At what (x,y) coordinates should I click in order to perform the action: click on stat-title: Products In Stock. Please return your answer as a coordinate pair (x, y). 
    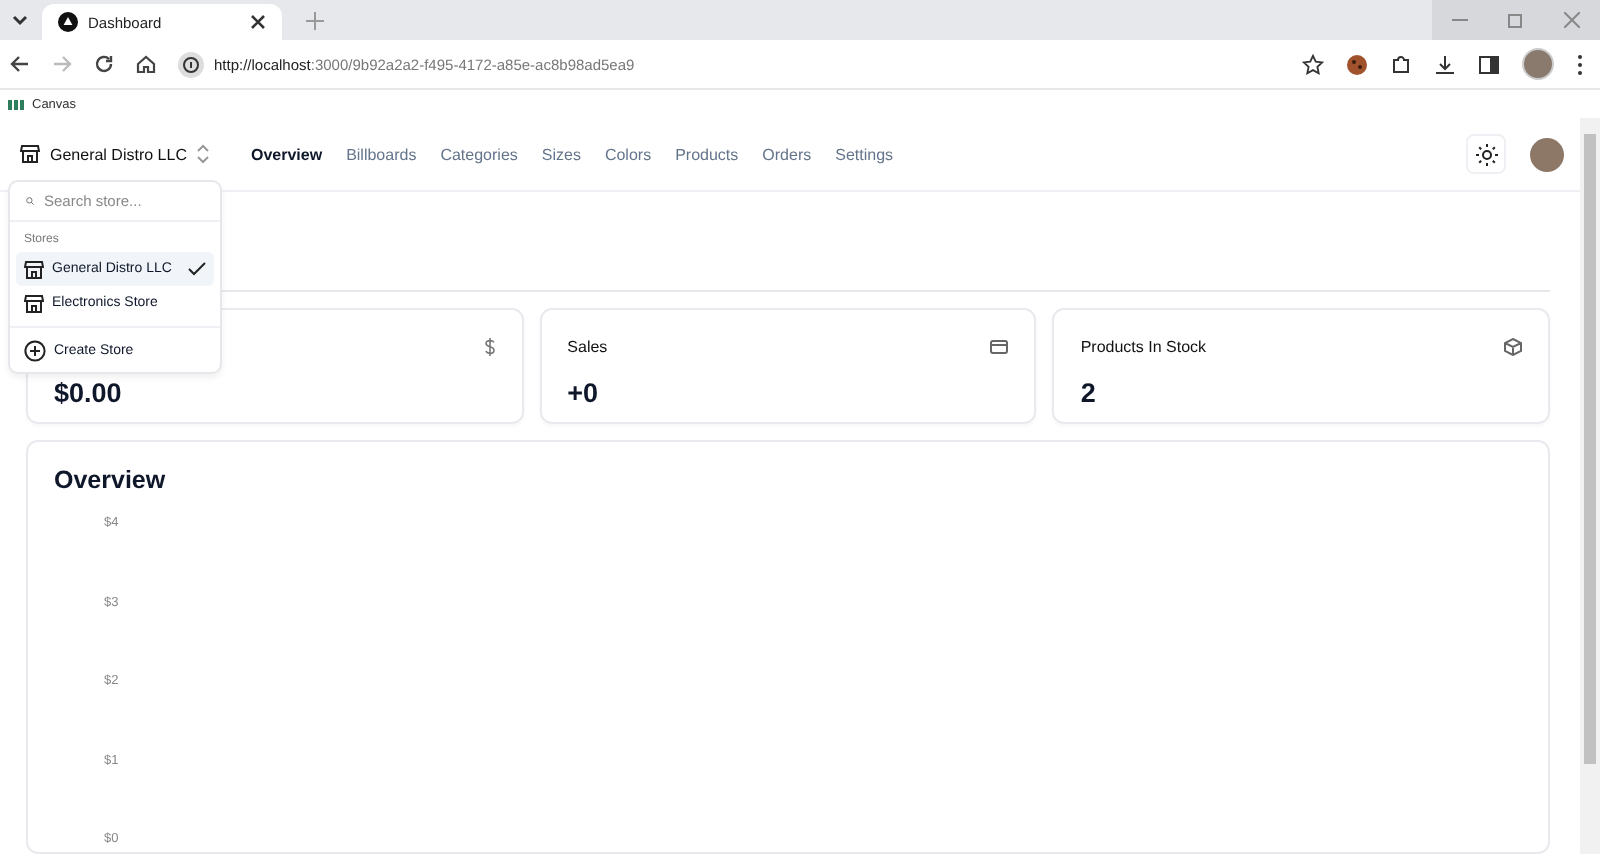
    Looking at the image, I should click on (1143, 346).